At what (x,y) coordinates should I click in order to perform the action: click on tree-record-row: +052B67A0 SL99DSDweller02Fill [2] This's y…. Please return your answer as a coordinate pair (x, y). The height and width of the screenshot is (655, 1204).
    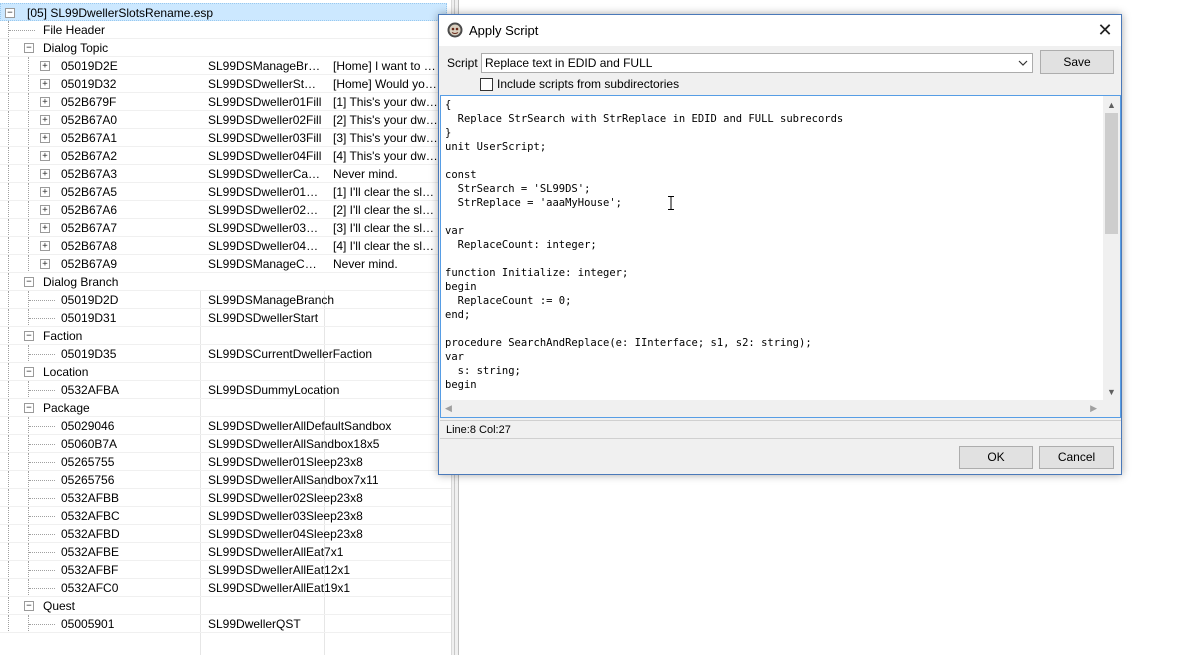
    Looking at the image, I should click on (225, 120).